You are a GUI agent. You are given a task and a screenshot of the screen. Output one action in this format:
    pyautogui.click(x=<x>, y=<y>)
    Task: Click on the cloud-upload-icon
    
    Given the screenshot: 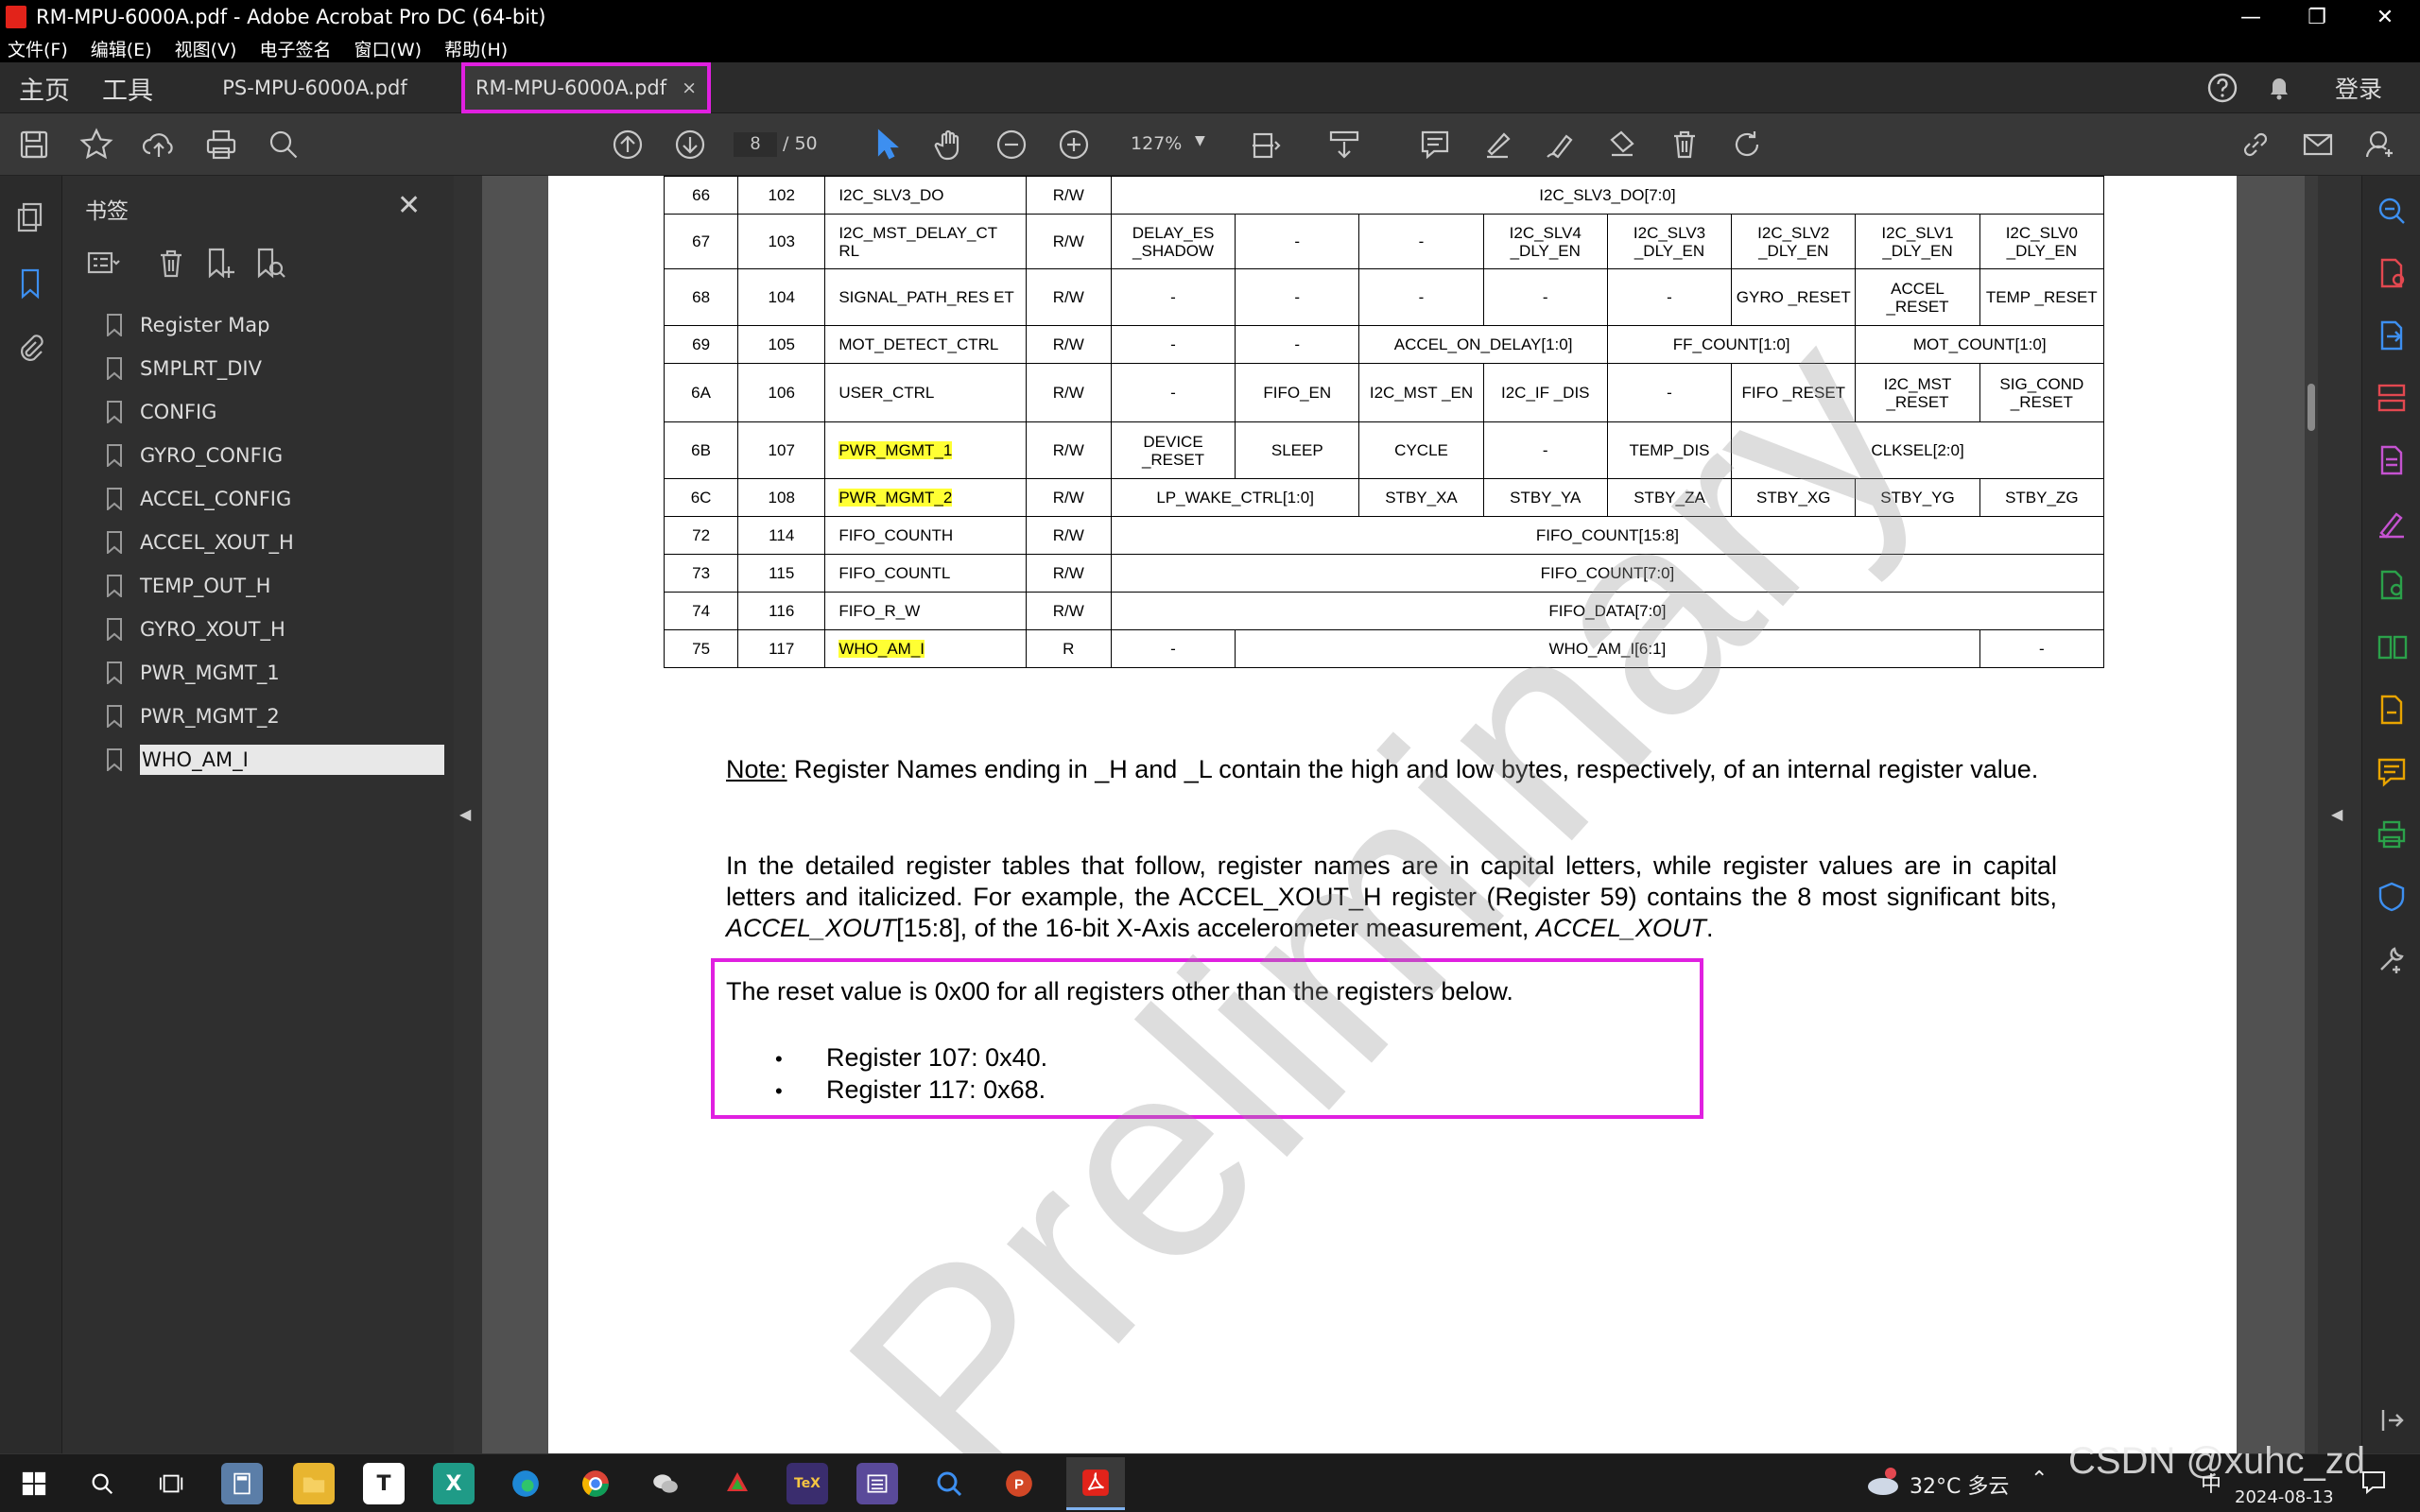 What is the action you would take?
    pyautogui.click(x=159, y=144)
    